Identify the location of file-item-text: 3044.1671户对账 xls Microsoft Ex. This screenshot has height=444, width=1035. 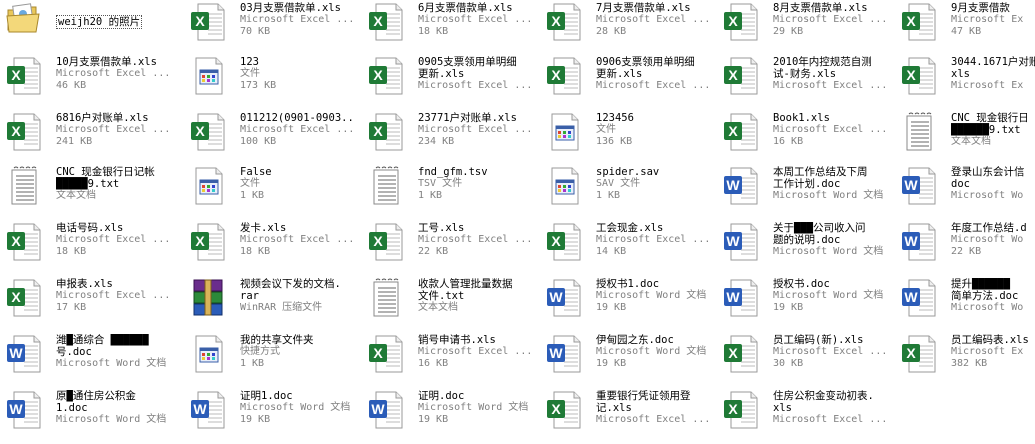
(993, 74).